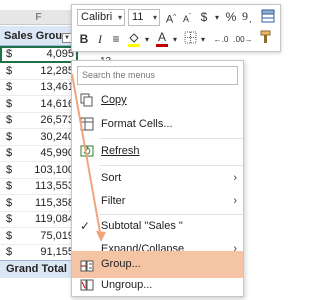 Image resolution: width=320 pixels, height=300 pixels. Describe the element at coordinates (57, 103) in the screenshot. I see `sales-value: 14,616` at that location.